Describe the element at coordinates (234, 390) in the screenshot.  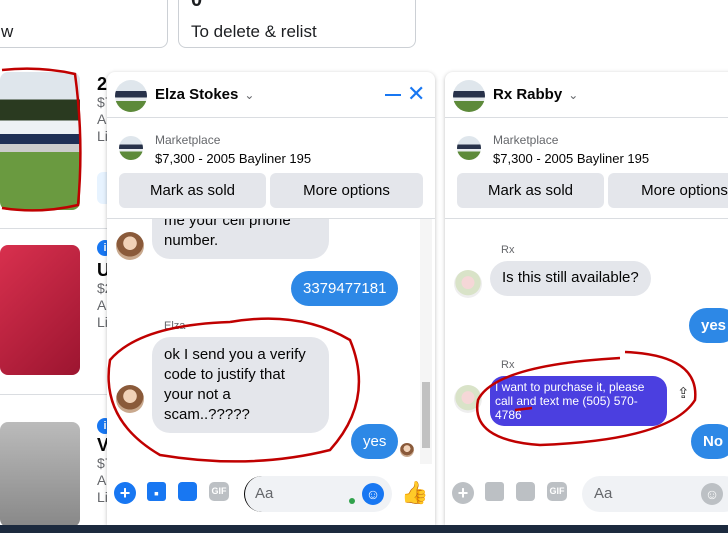
I see `annotation-circle-elza` at that location.